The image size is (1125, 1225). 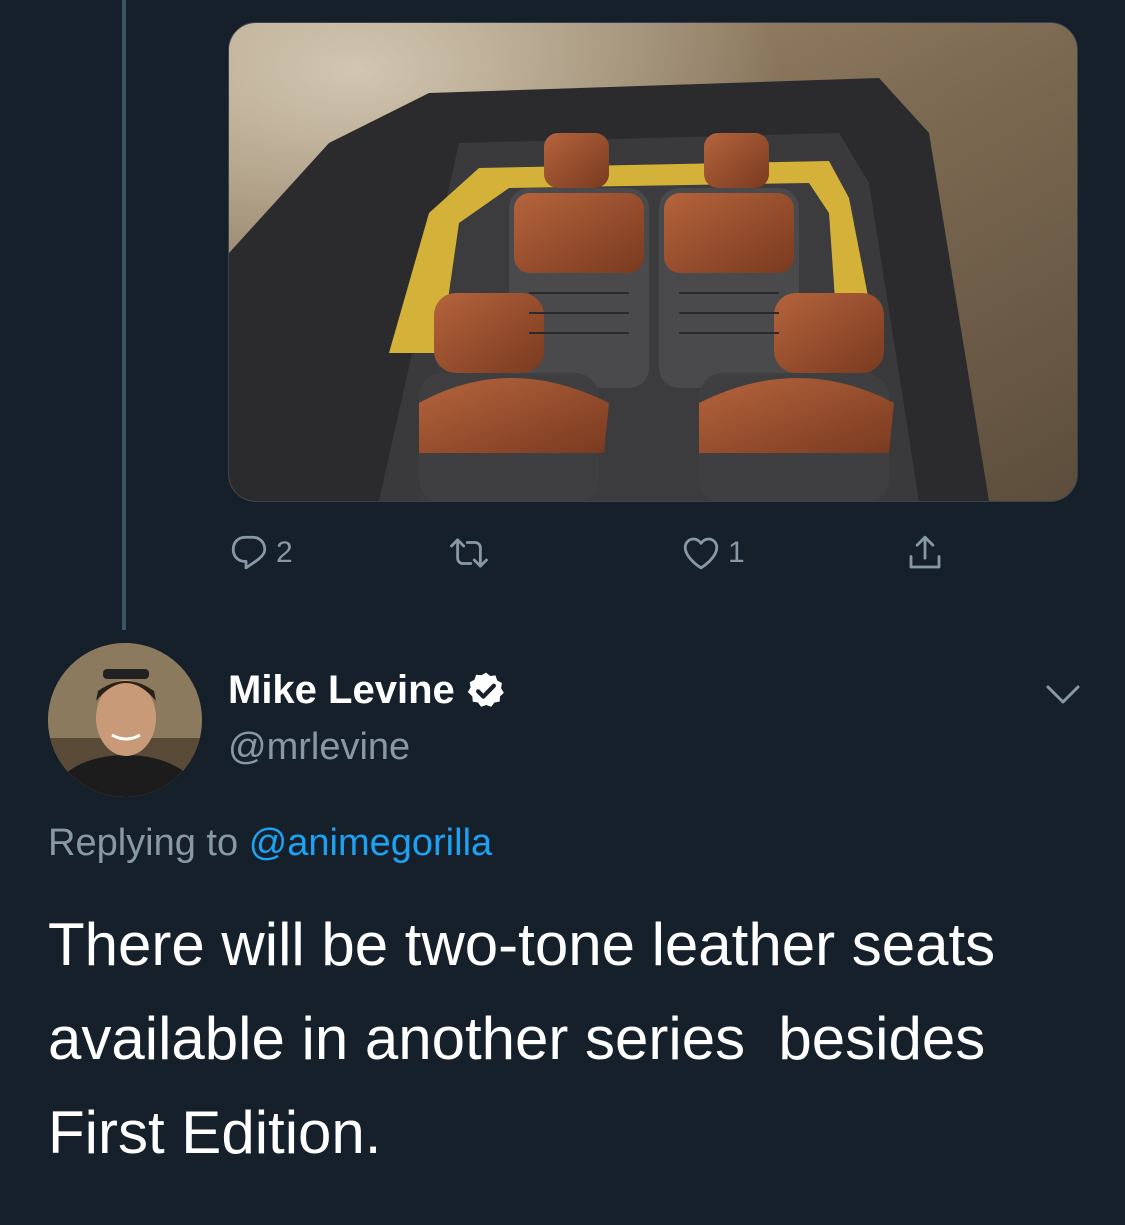 What do you see at coordinates (284, 552) in the screenshot?
I see `reply-count: 2` at bounding box center [284, 552].